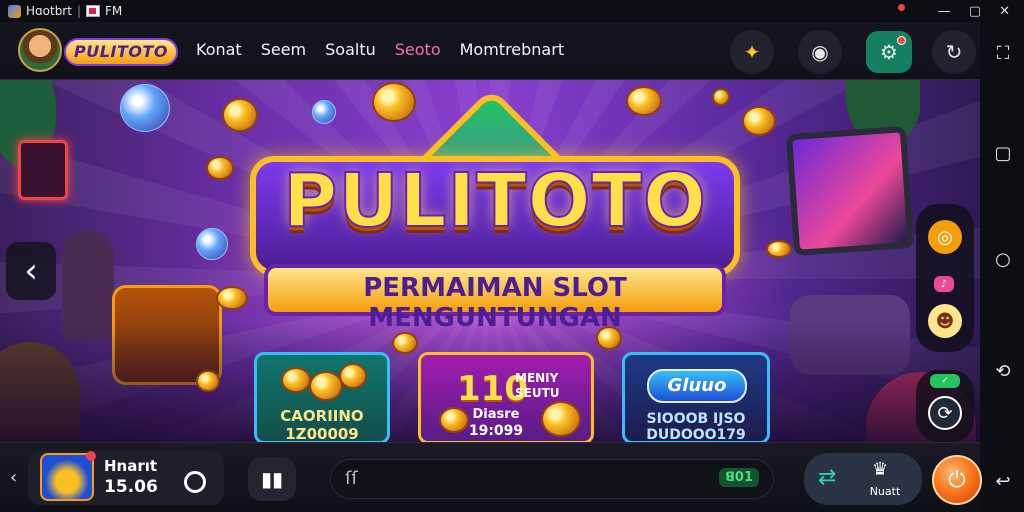 This screenshot has width=1024, height=512. Describe the element at coordinates (944, 284) in the screenshot. I see `chat-icon: ♪` at that location.